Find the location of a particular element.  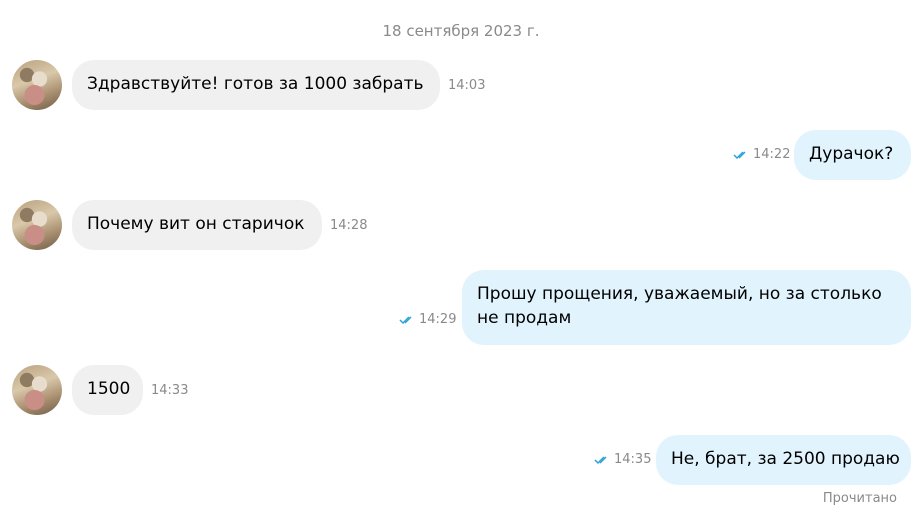

message-text: Не, брат, за 2500 продаю is located at coordinates (785, 459).